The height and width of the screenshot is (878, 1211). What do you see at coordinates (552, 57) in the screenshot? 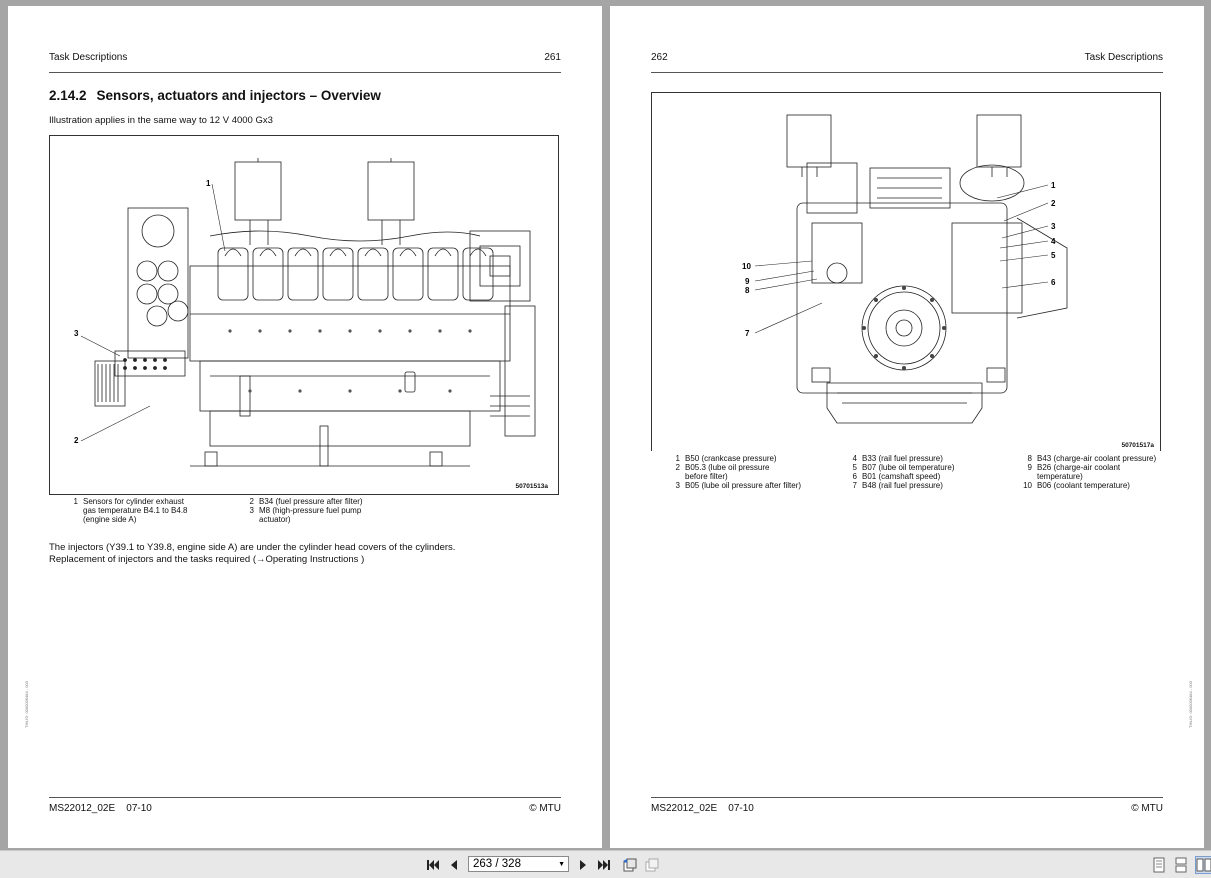
I see `page-number: 261` at bounding box center [552, 57].